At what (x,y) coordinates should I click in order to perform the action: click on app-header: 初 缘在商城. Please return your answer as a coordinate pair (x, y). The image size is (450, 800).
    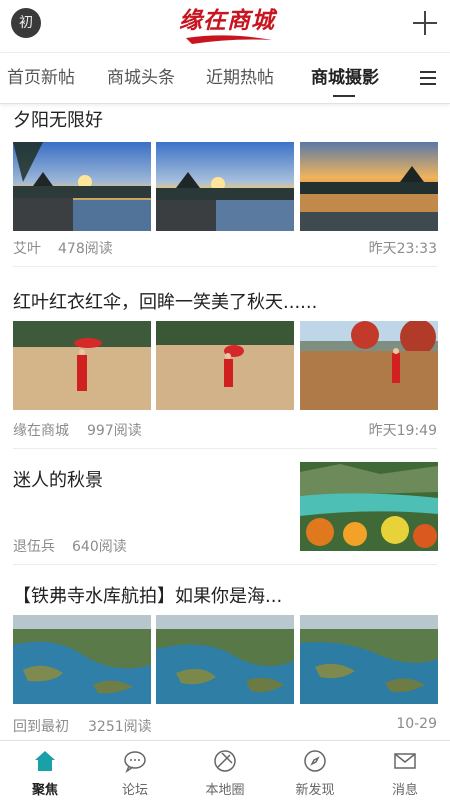
    Looking at the image, I should click on (225, 26).